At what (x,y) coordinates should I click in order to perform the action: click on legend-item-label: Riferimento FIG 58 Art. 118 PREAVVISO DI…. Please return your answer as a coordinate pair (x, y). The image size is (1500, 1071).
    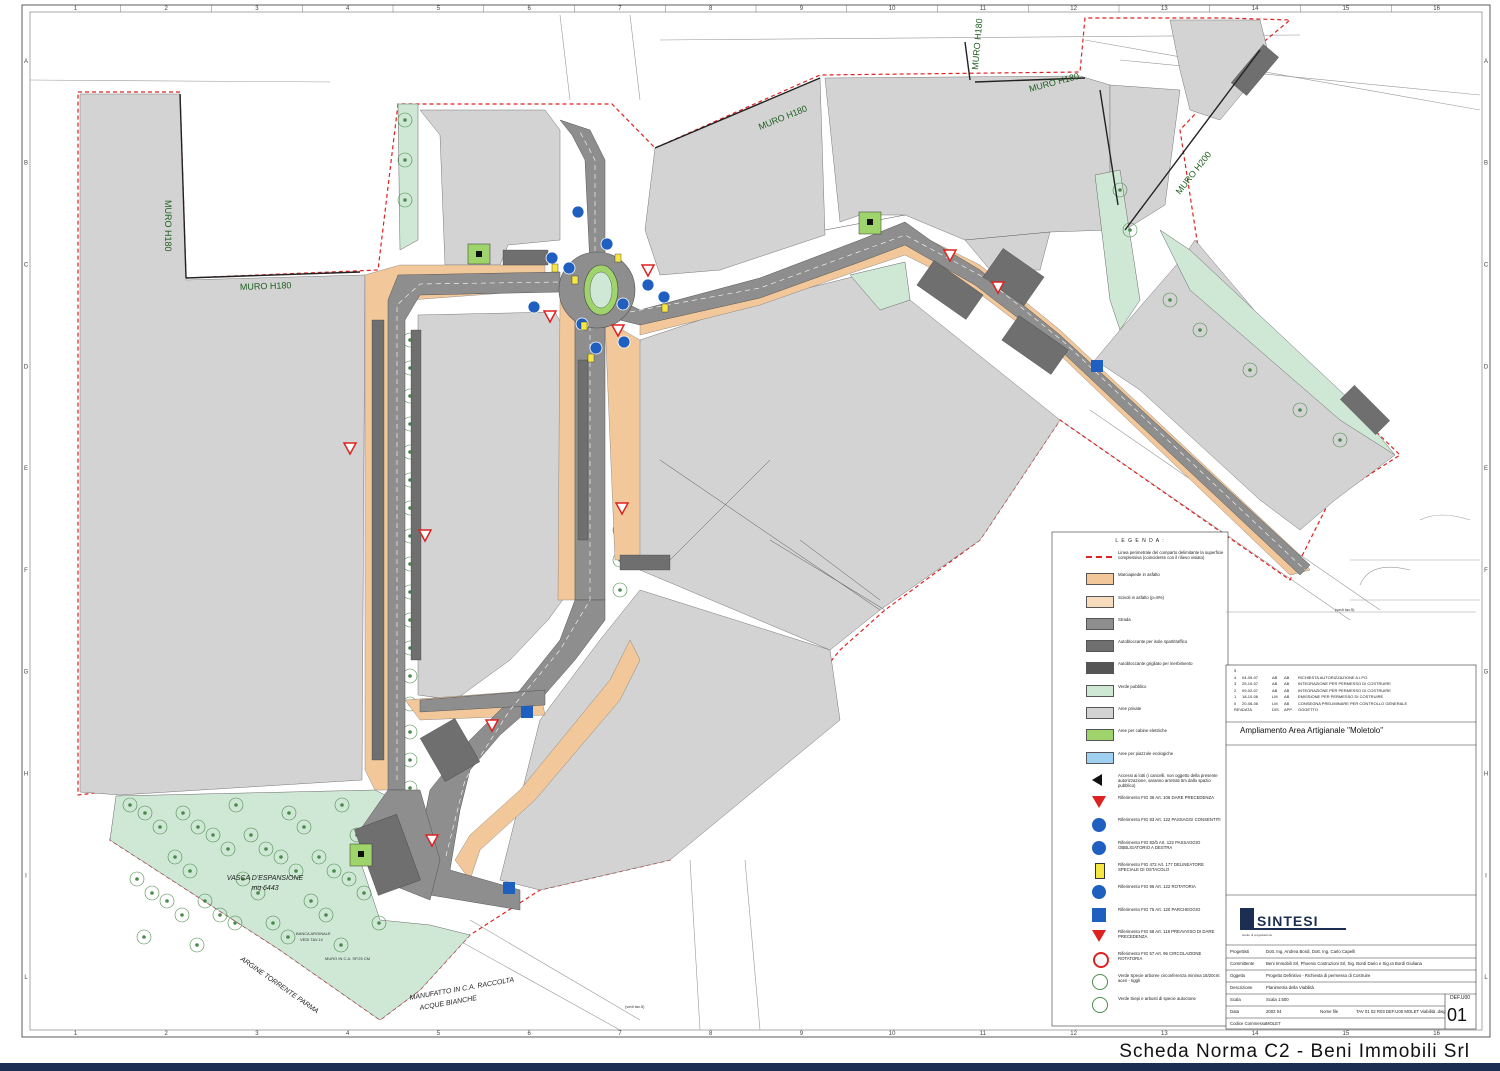
    Looking at the image, I should click on (1166, 933).